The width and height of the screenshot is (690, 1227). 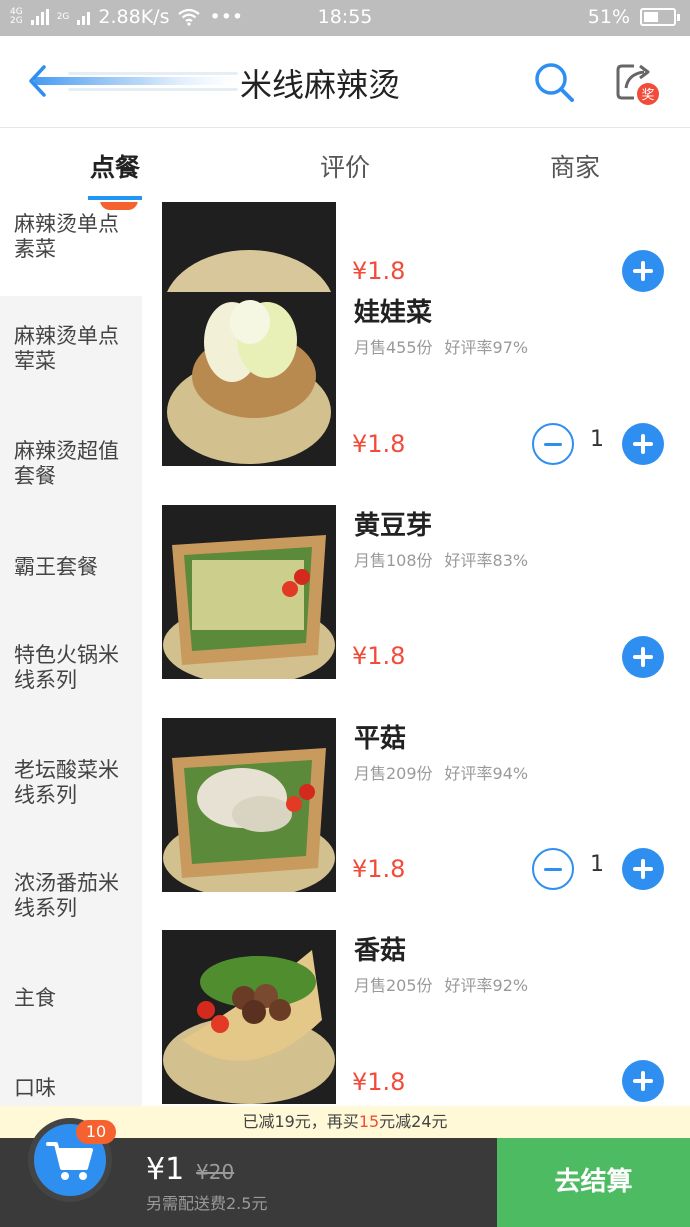 I want to click on food-sales: 月售209份, so click(x=393, y=773).